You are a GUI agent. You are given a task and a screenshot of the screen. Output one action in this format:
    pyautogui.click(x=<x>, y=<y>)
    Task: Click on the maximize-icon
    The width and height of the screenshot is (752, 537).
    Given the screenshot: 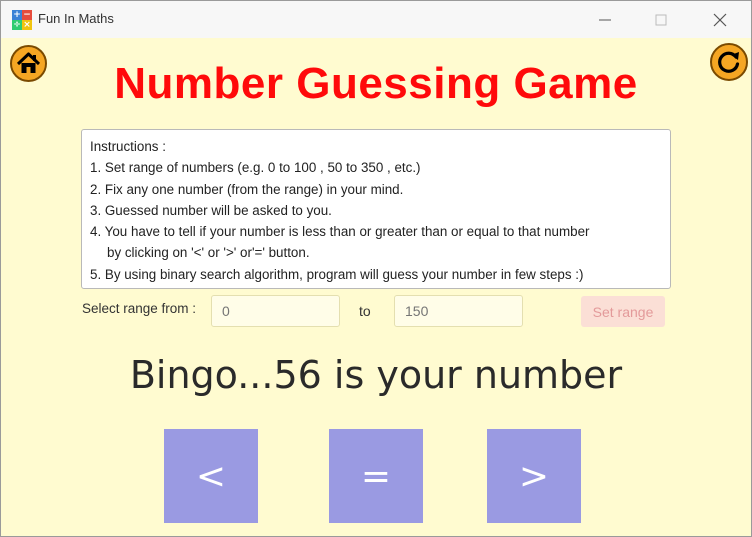 What is the action you would take?
    pyautogui.click(x=661, y=20)
    